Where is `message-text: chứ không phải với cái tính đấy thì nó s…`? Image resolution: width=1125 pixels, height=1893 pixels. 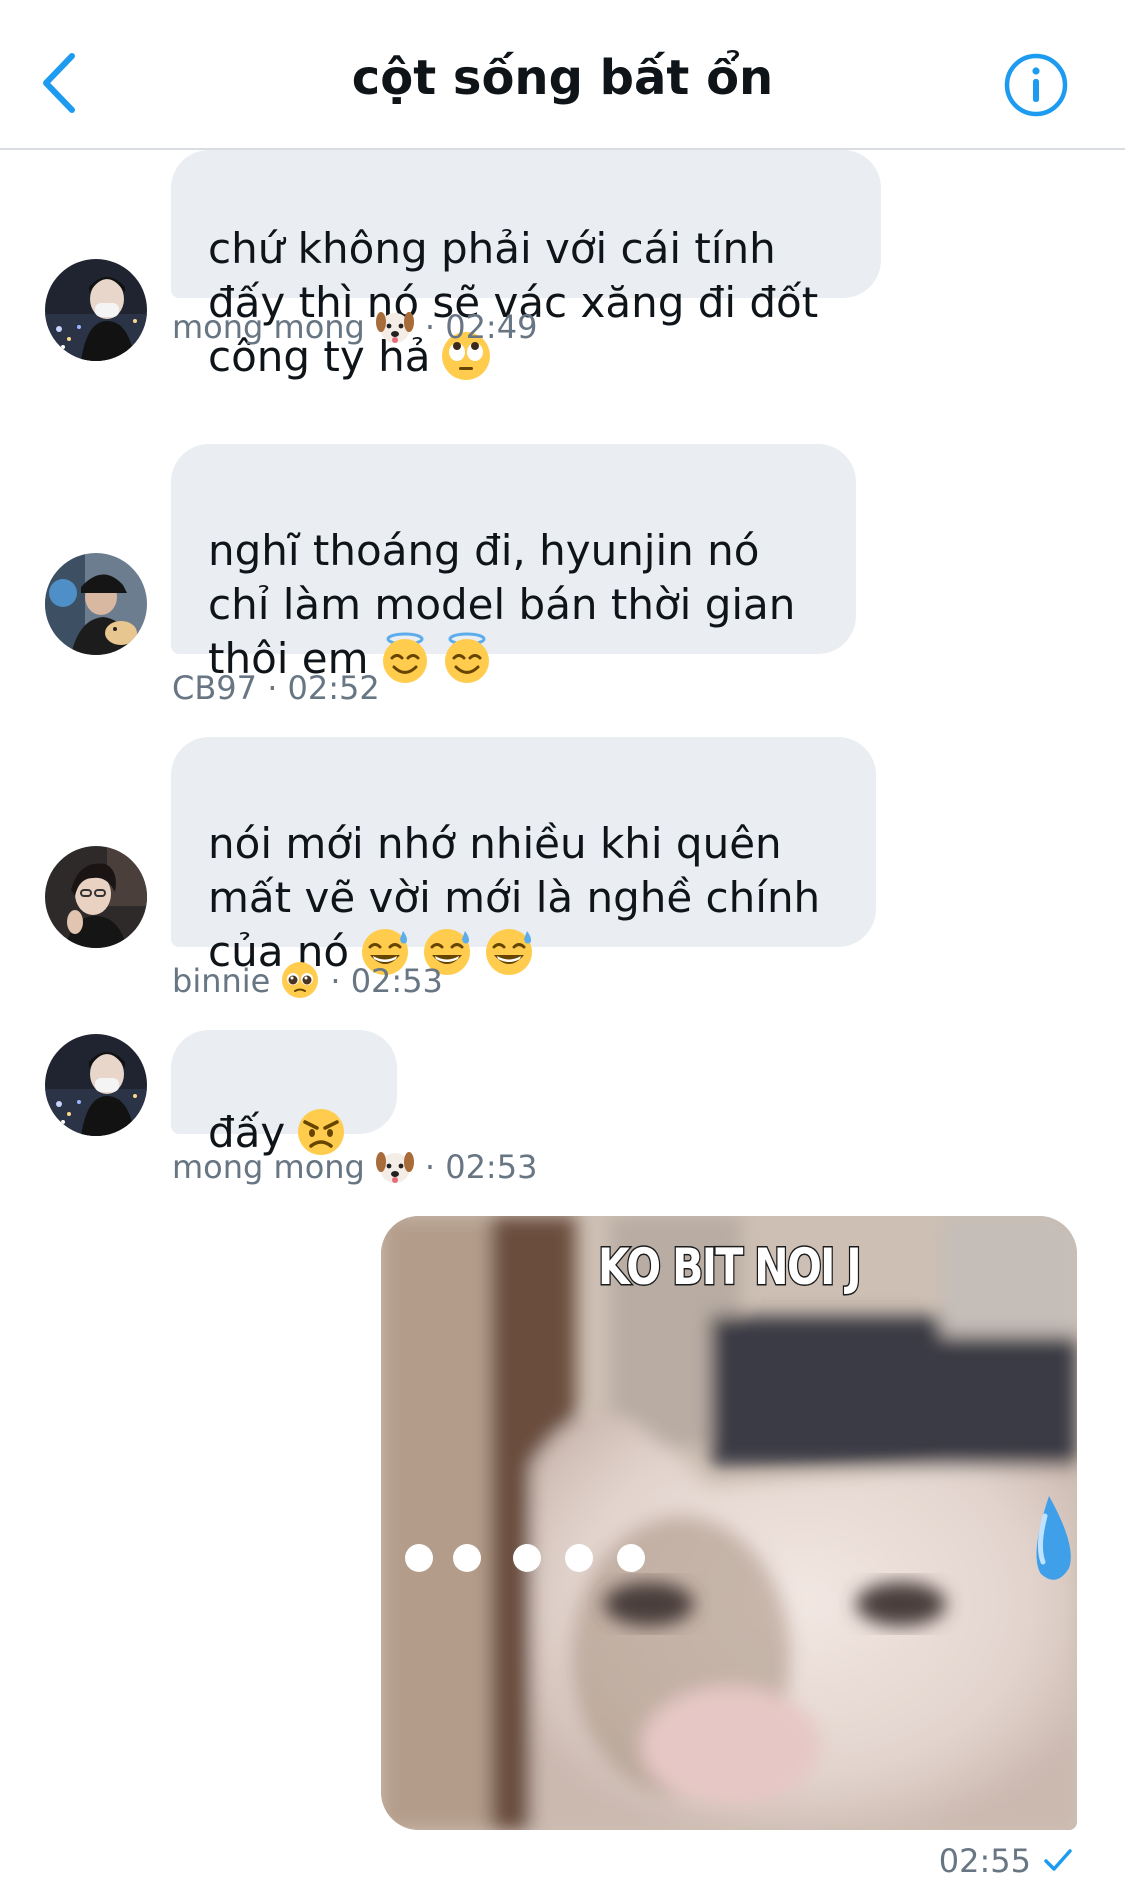 message-text: chứ không phải với cái tính đấy thì nó s… is located at coordinates (513, 302).